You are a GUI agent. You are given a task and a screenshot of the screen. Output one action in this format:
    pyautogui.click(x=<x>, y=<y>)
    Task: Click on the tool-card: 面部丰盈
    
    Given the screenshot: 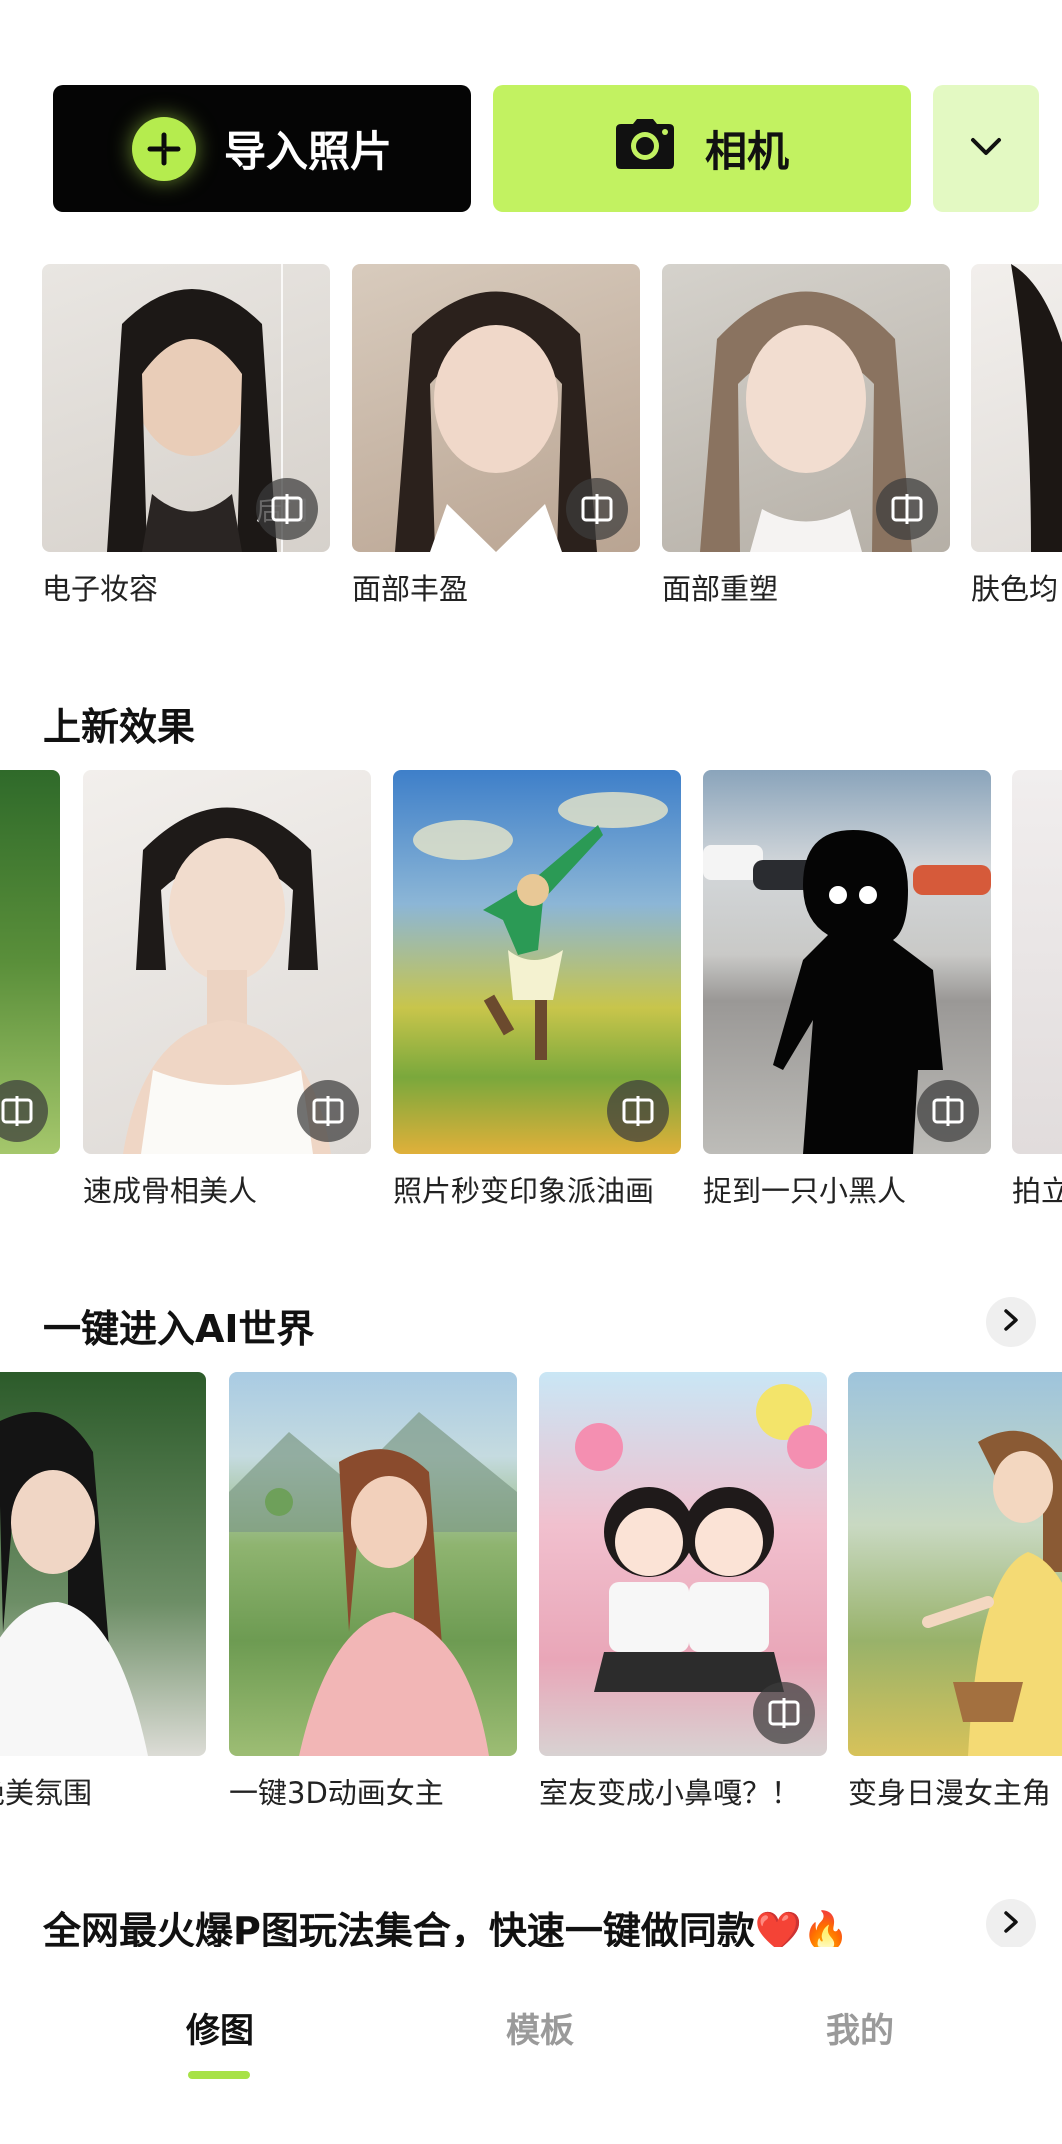 What is the action you would take?
    pyautogui.click(x=496, y=436)
    